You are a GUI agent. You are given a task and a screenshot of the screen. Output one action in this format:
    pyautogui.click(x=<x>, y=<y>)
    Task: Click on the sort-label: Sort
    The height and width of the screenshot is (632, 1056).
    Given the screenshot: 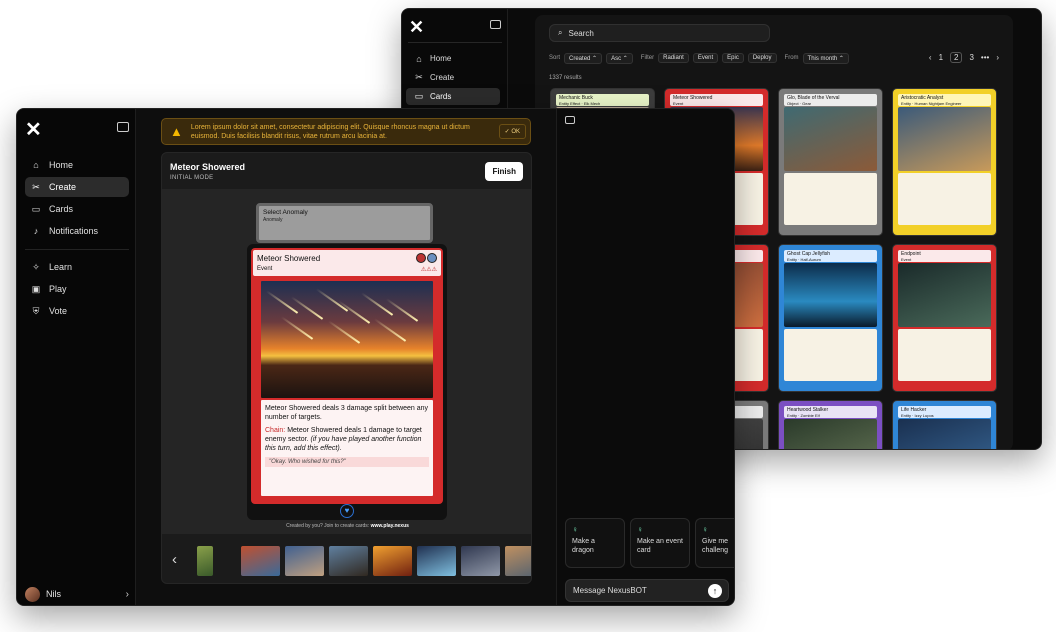 What is the action you would take?
    pyautogui.click(x=555, y=58)
    